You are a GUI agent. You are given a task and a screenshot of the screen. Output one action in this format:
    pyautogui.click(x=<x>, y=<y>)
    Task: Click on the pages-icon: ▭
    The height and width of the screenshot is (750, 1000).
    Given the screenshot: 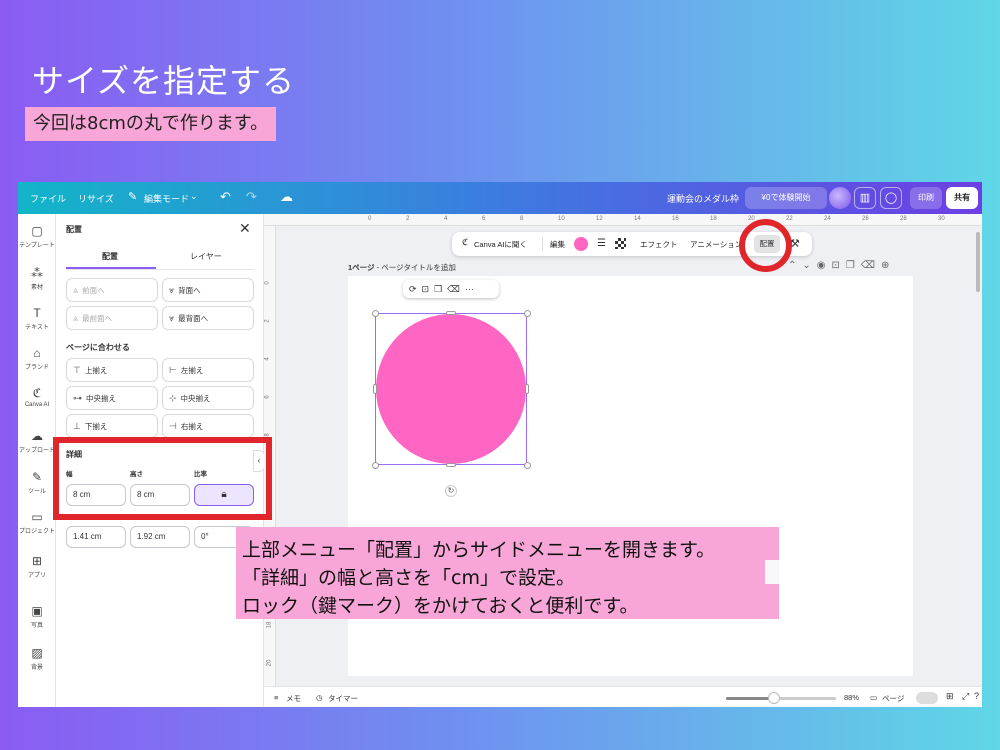 What is the action you would take?
    pyautogui.click(x=874, y=697)
    